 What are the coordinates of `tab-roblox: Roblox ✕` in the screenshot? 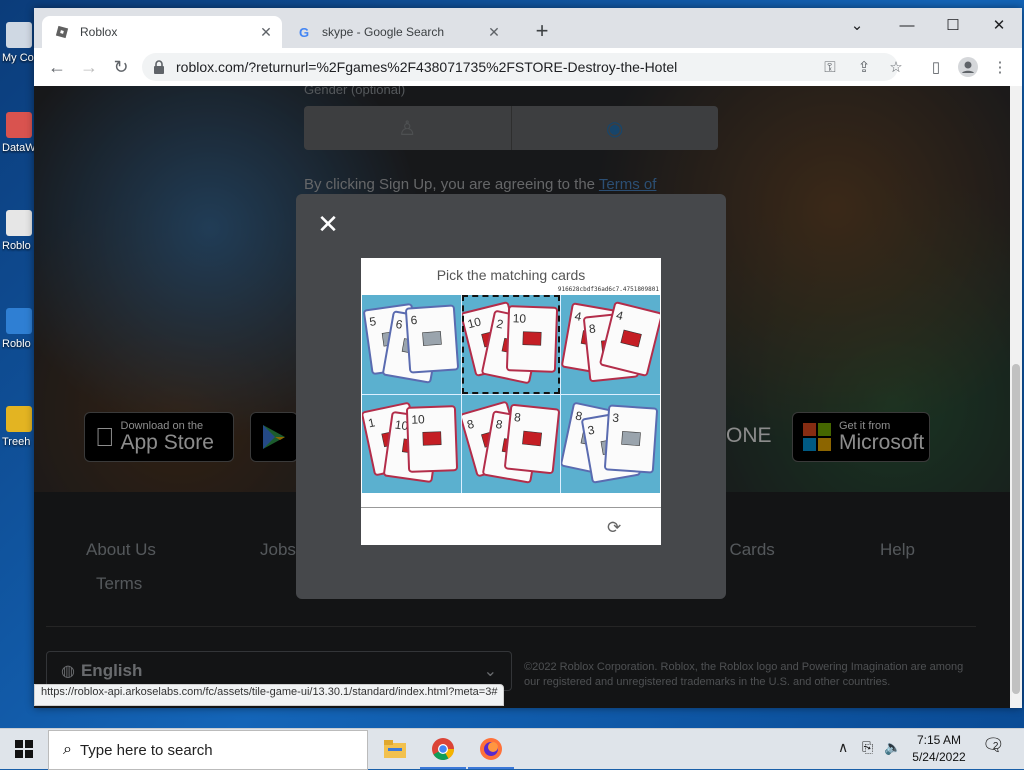 It's located at (162, 32).